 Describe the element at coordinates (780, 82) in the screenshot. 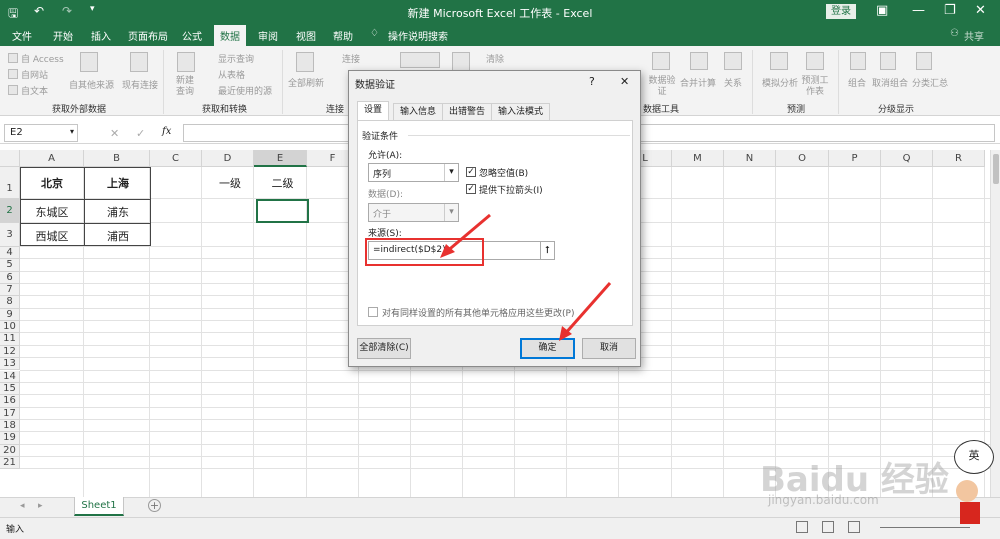

I see `what-if-button: 模拟分析` at that location.